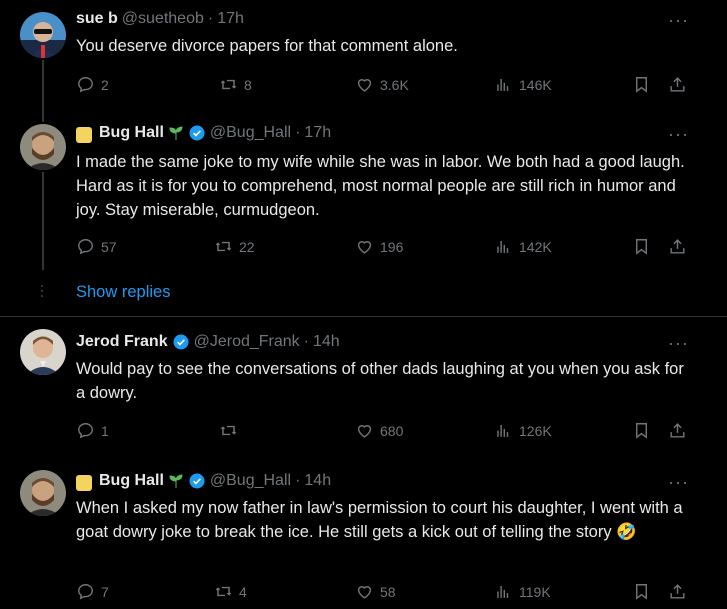 The image size is (727, 609). Describe the element at coordinates (379, 246) in the screenshot. I see `like-button: 196` at that location.